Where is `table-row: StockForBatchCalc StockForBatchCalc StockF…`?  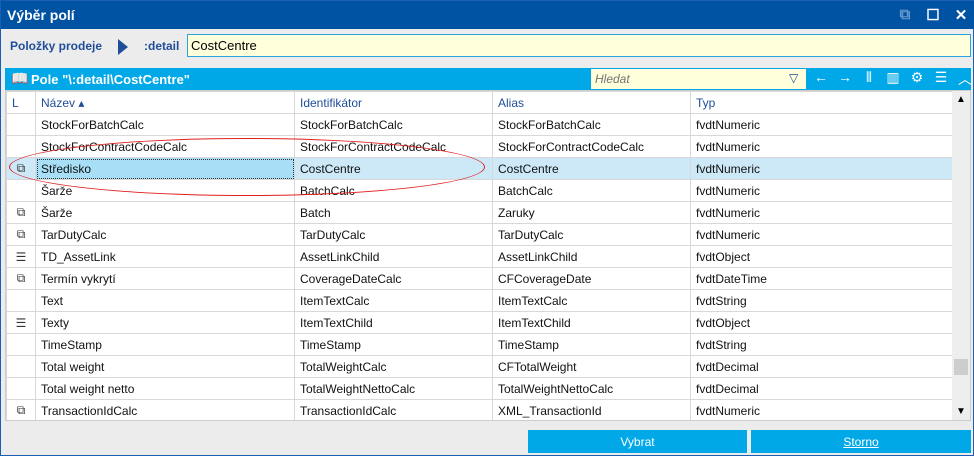
table-row: StockForBatchCalc StockForBatchCalc StockF… is located at coordinates (480, 124).